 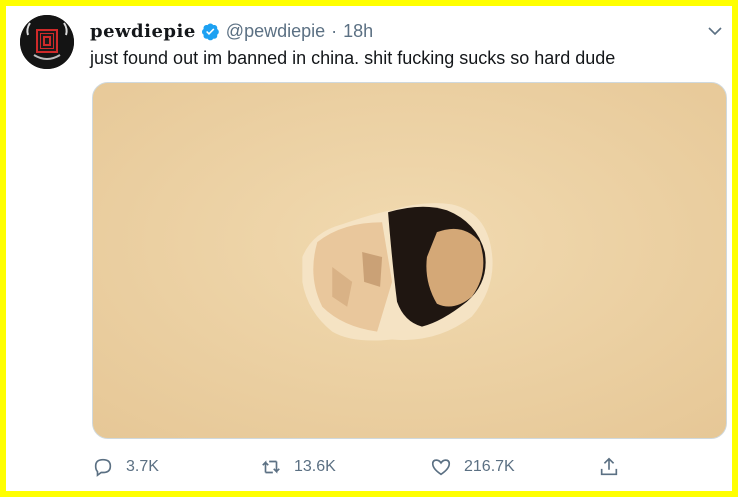 What do you see at coordinates (715, 31) in the screenshot?
I see `chevron-down-icon` at bounding box center [715, 31].